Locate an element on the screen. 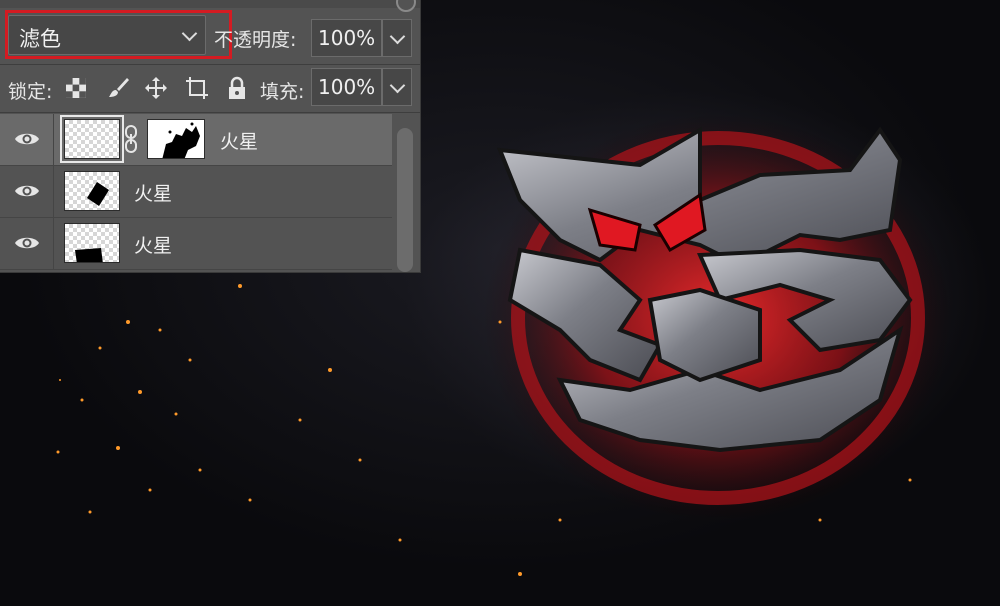  opacity-field: 100% is located at coordinates (346, 38).